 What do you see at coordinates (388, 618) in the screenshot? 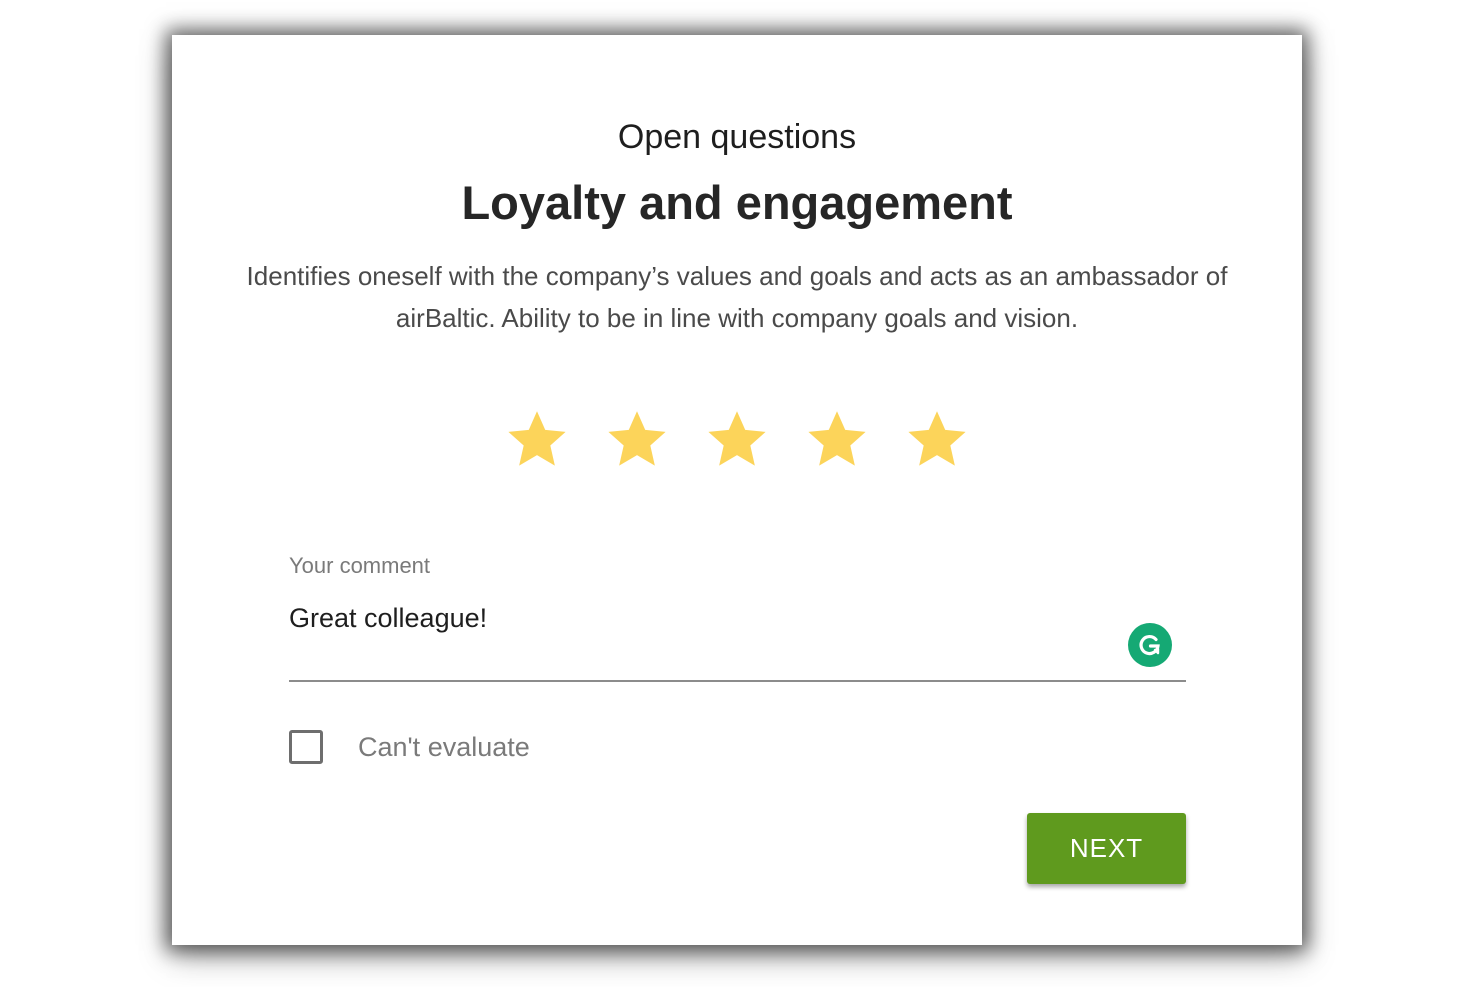
I see `comment-value: Great colleague!` at bounding box center [388, 618].